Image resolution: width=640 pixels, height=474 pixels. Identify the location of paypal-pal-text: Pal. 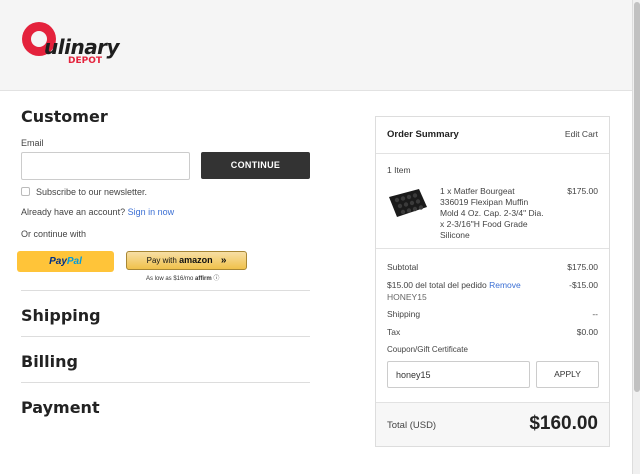
(74, 261).